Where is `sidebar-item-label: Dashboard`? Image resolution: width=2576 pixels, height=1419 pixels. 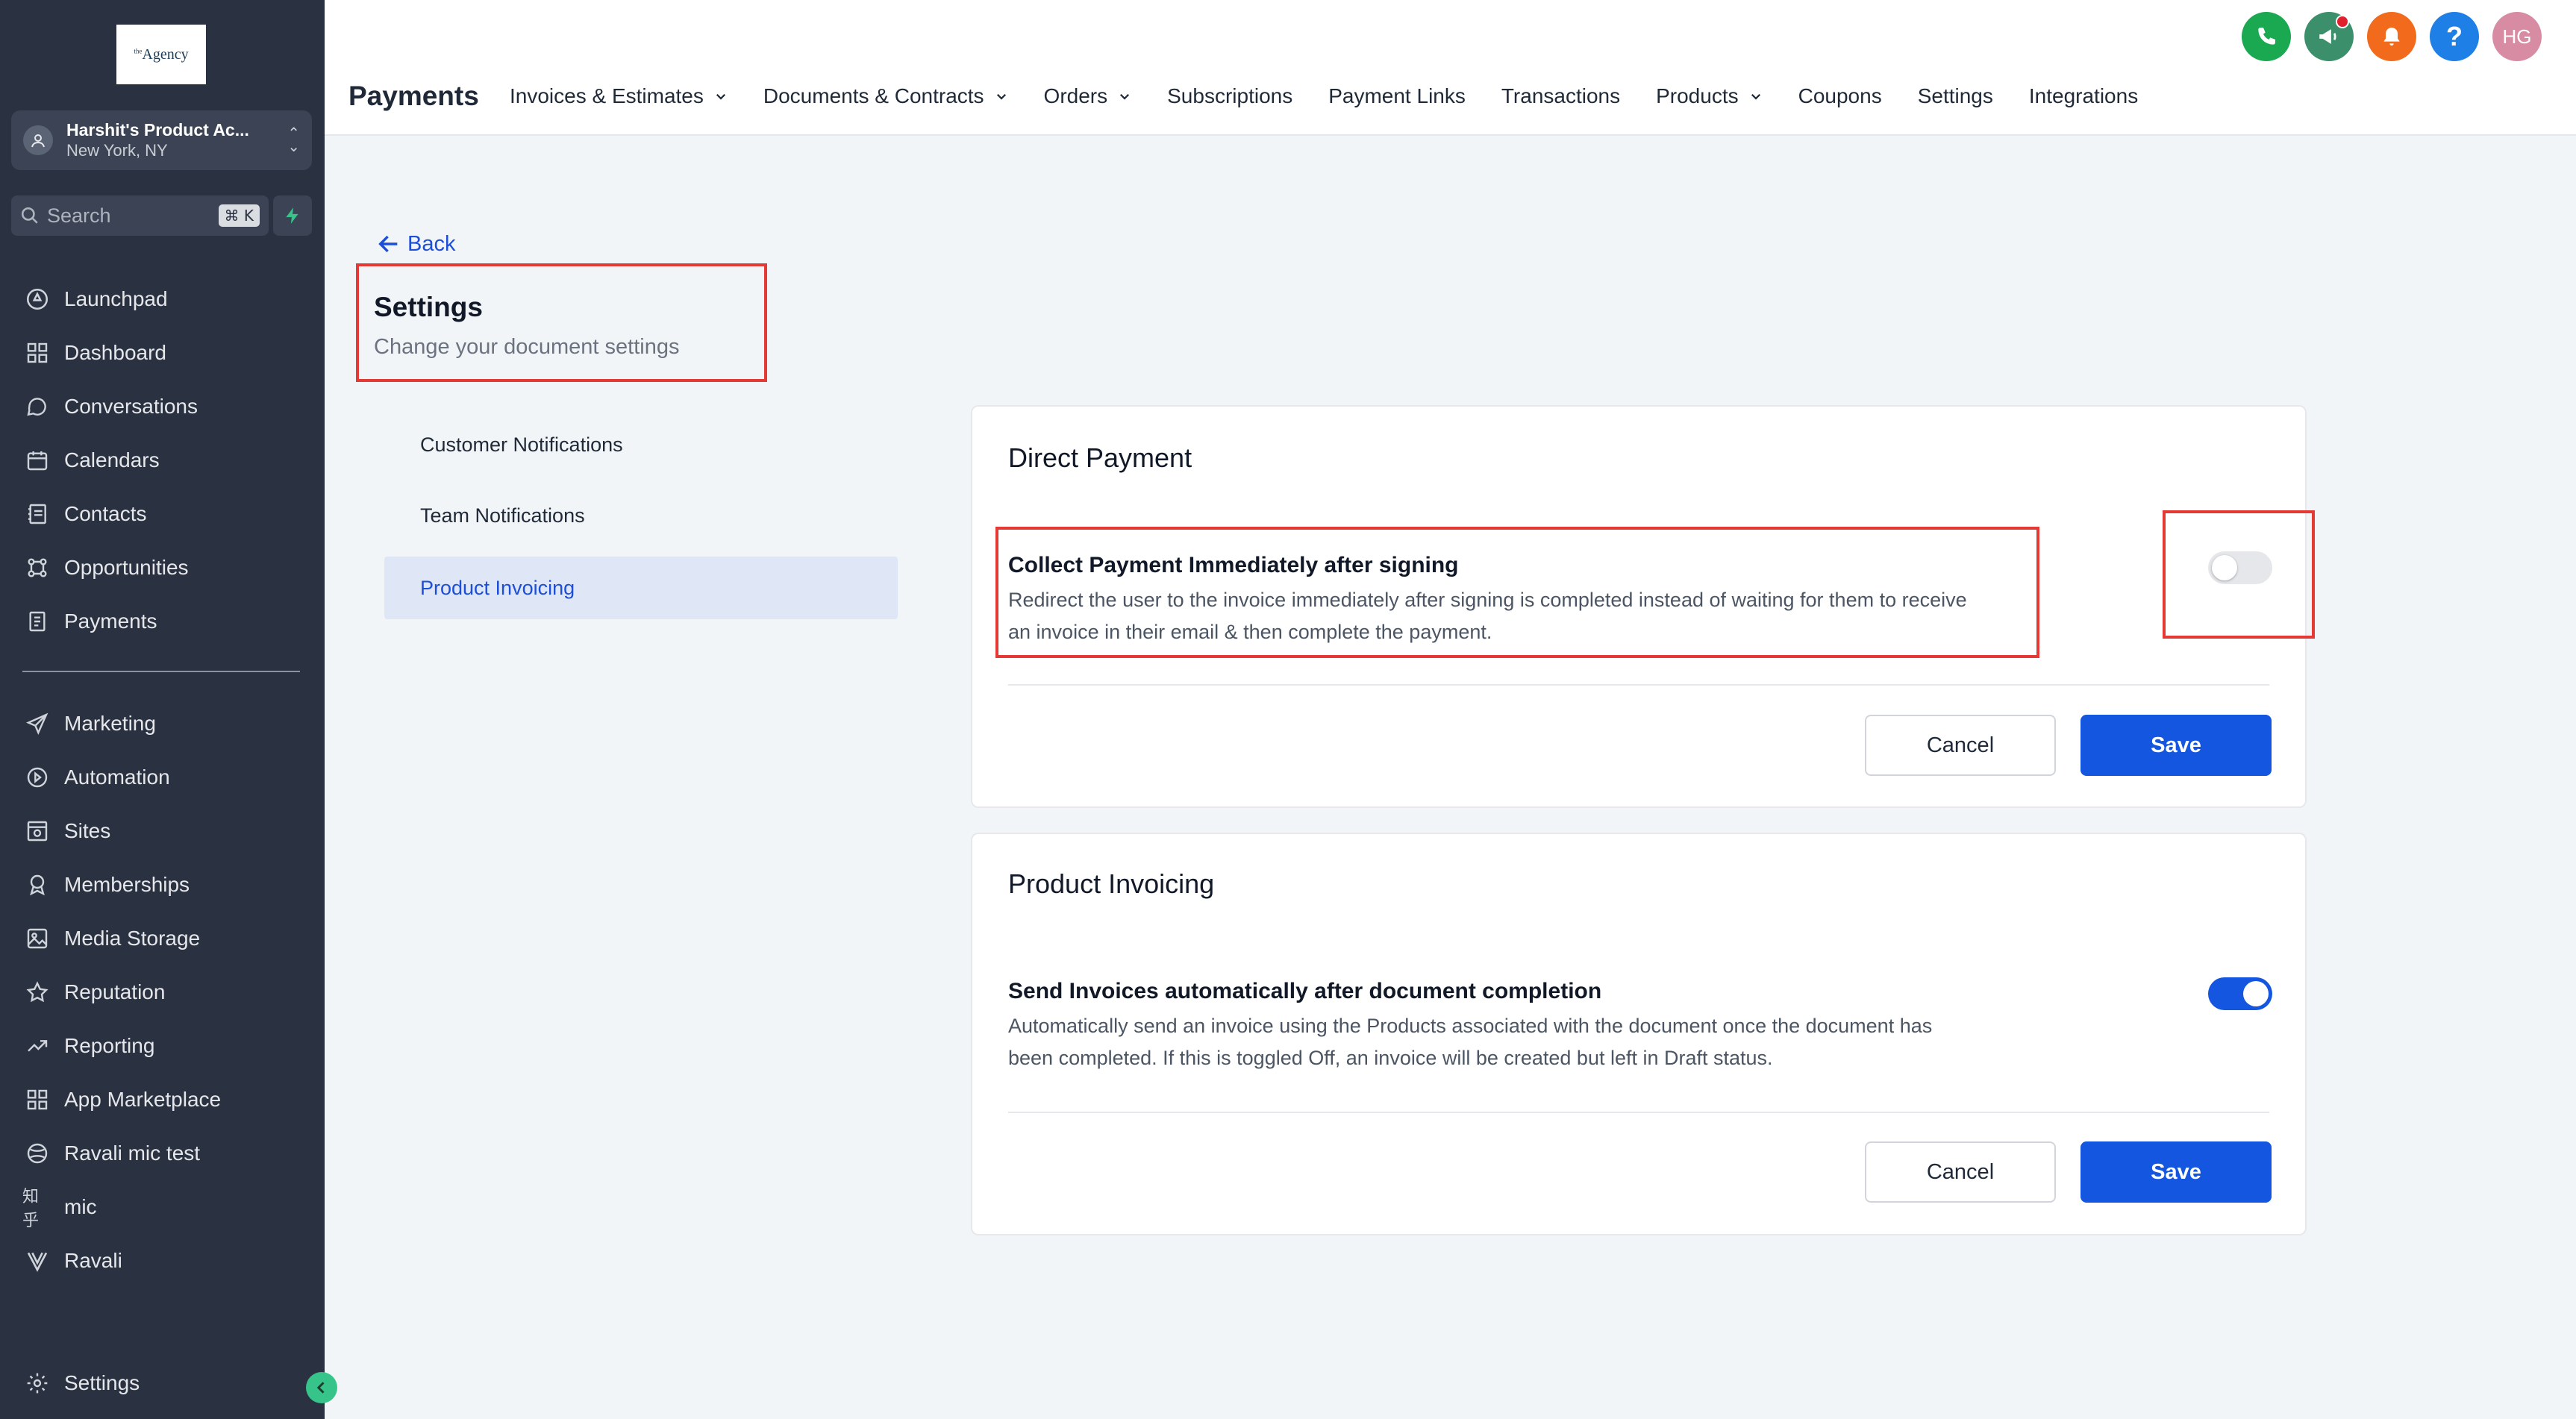
sidebar-item-label: Dashboard is located at coordinates (115, 353).